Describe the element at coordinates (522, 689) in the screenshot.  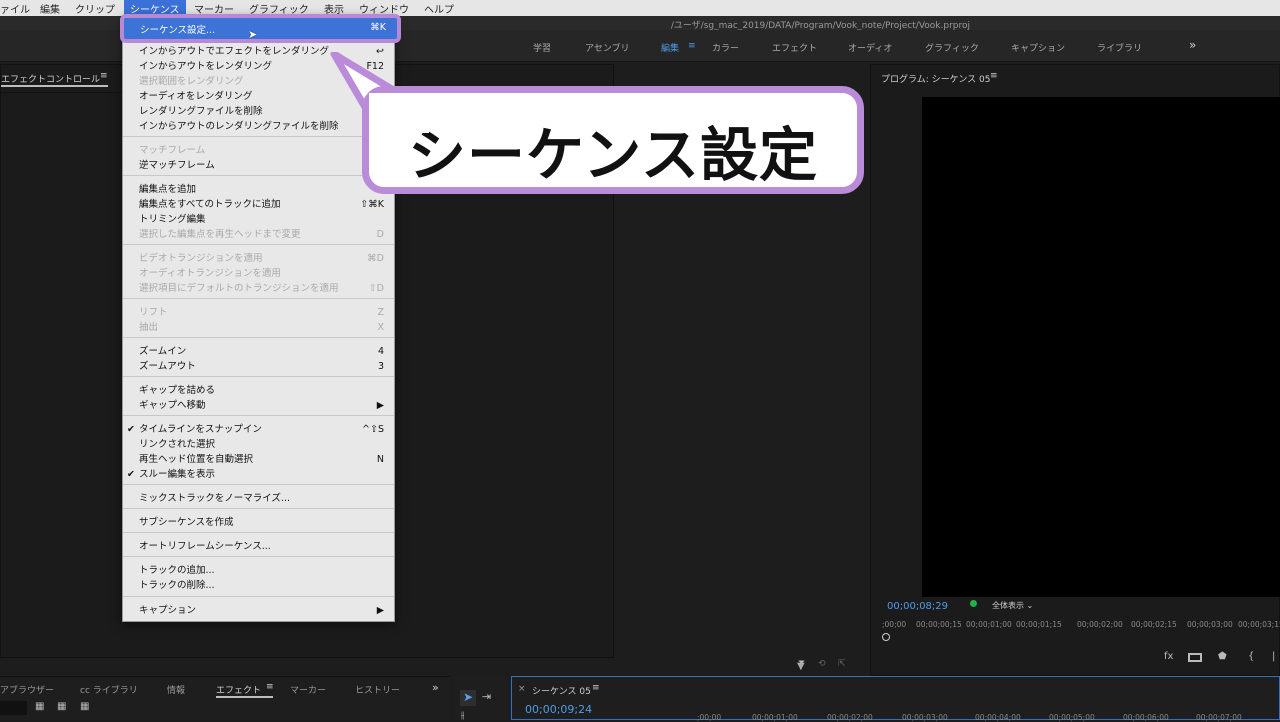
I see `close-icon: ×` at that location.